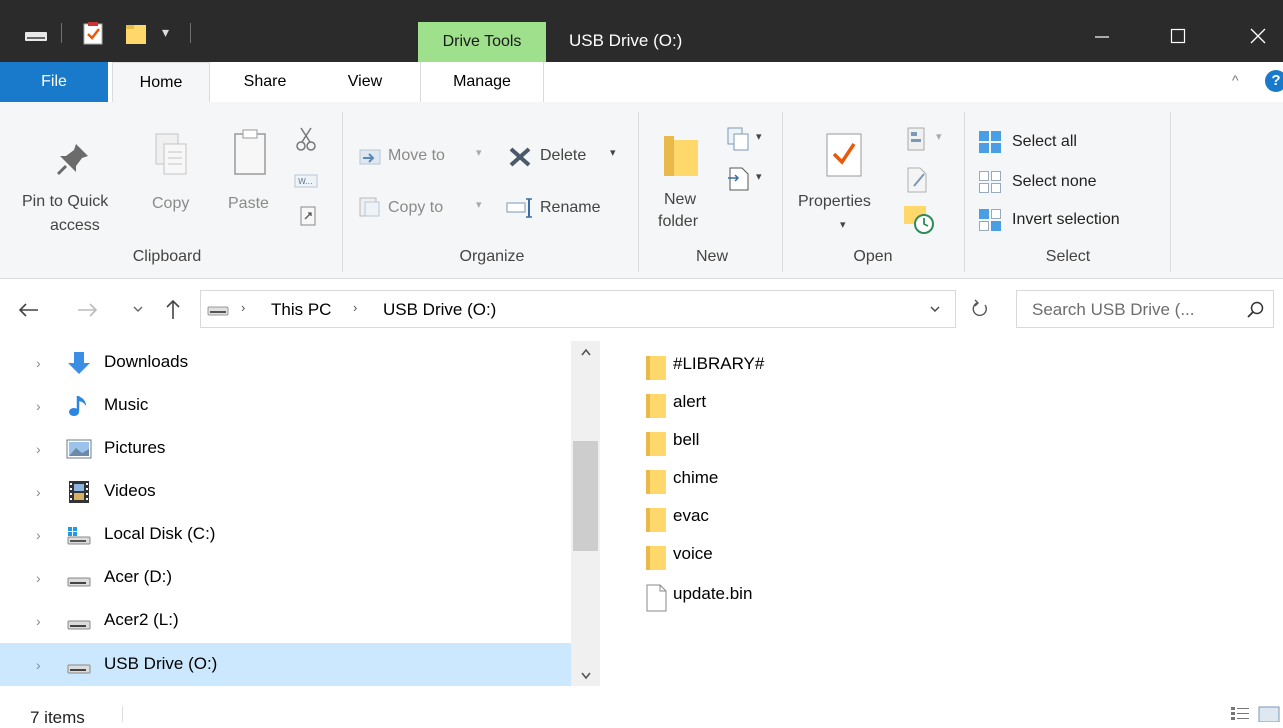  What do you see at coordinates (843, 225) in the screenshot?
I see `properties-dropdown-icon: ▾` at bounding box center [843, 225].